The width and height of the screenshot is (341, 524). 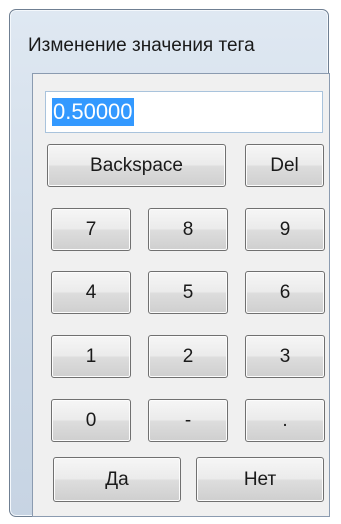 What do you see at coordinates (188, 229) in the screenshot?
I see `digit-8-button: 8` at bounding box center [188, 229].